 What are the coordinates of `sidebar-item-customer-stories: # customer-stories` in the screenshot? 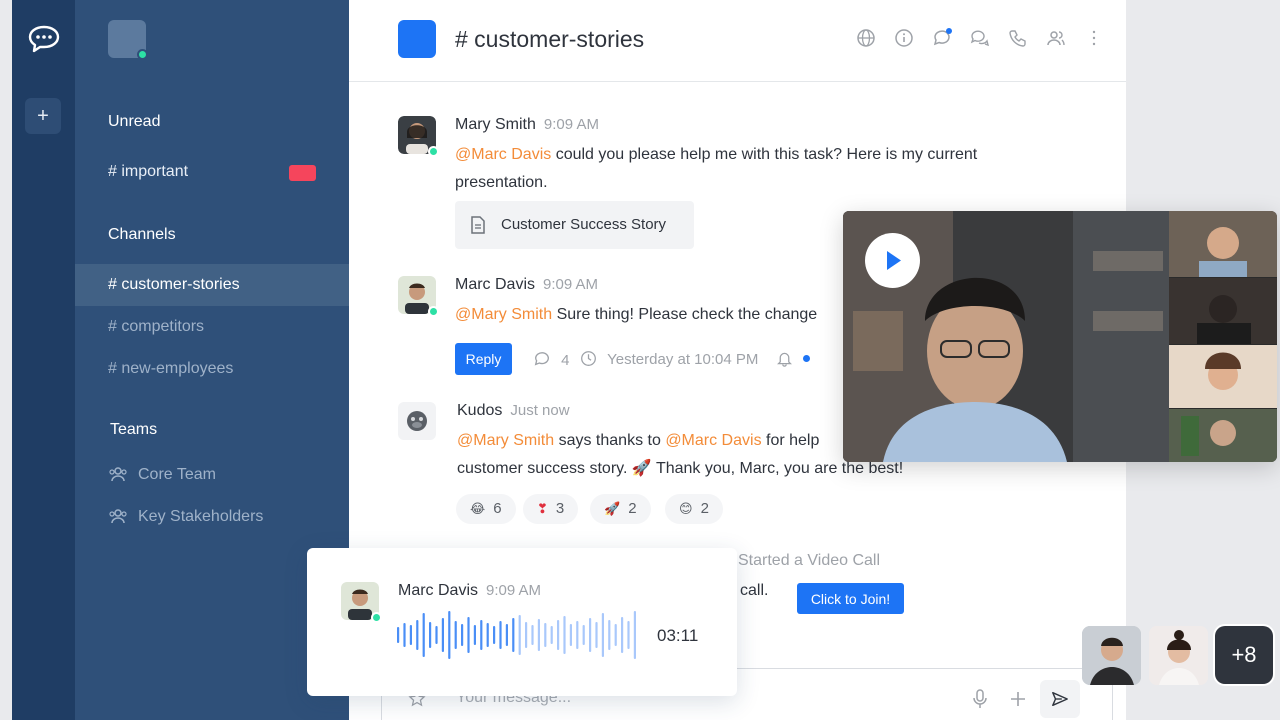 It's located at (212, 285).